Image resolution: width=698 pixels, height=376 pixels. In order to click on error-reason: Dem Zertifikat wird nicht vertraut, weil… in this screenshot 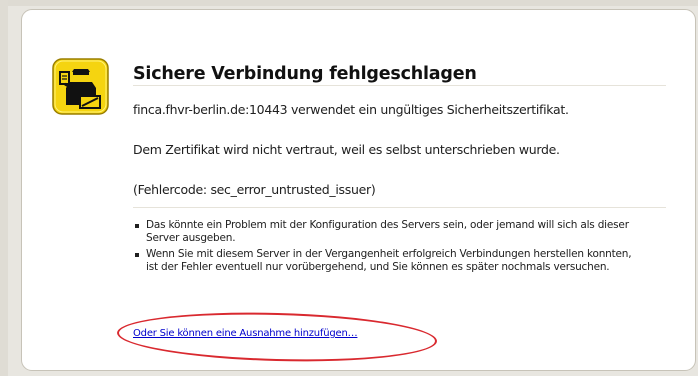, I will do `click(346, 149)`.